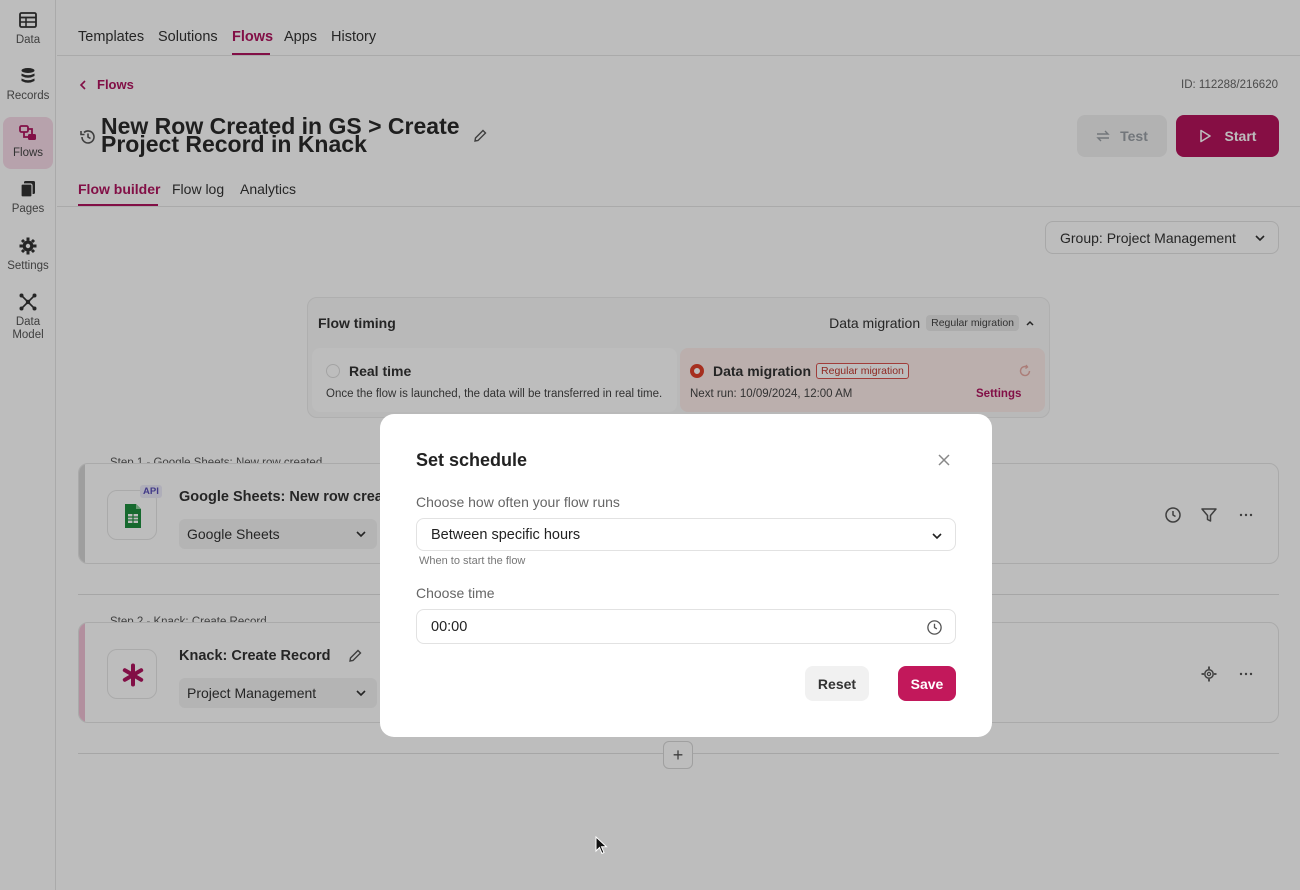 The height and width of the screenshot is (890, 1300). I want to click on frequency-value: Between specific hours, so click(506, 534).